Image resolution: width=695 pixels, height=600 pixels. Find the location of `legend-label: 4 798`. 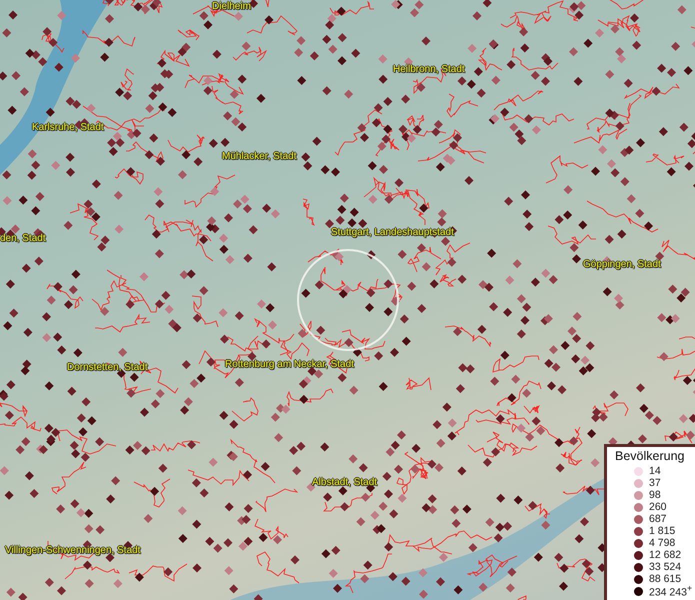

legend-label: 4 798 is located at coordinates (662, 543).